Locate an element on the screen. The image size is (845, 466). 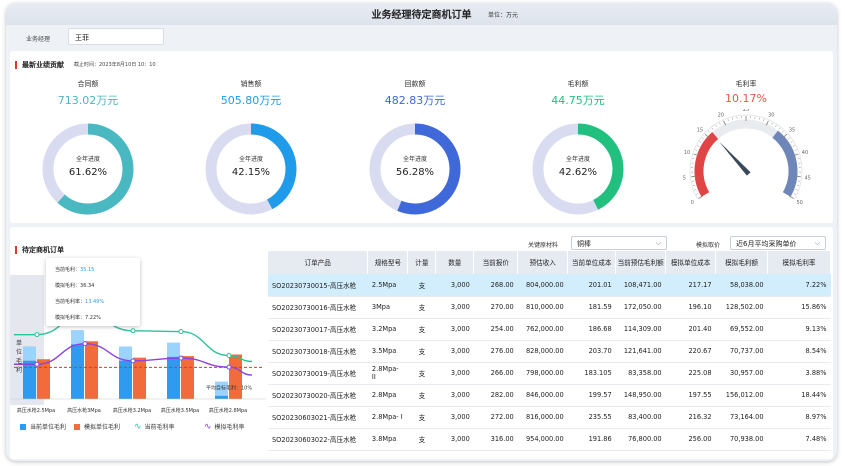
table-cell: 7.48% is located at coordinates (799, 439).